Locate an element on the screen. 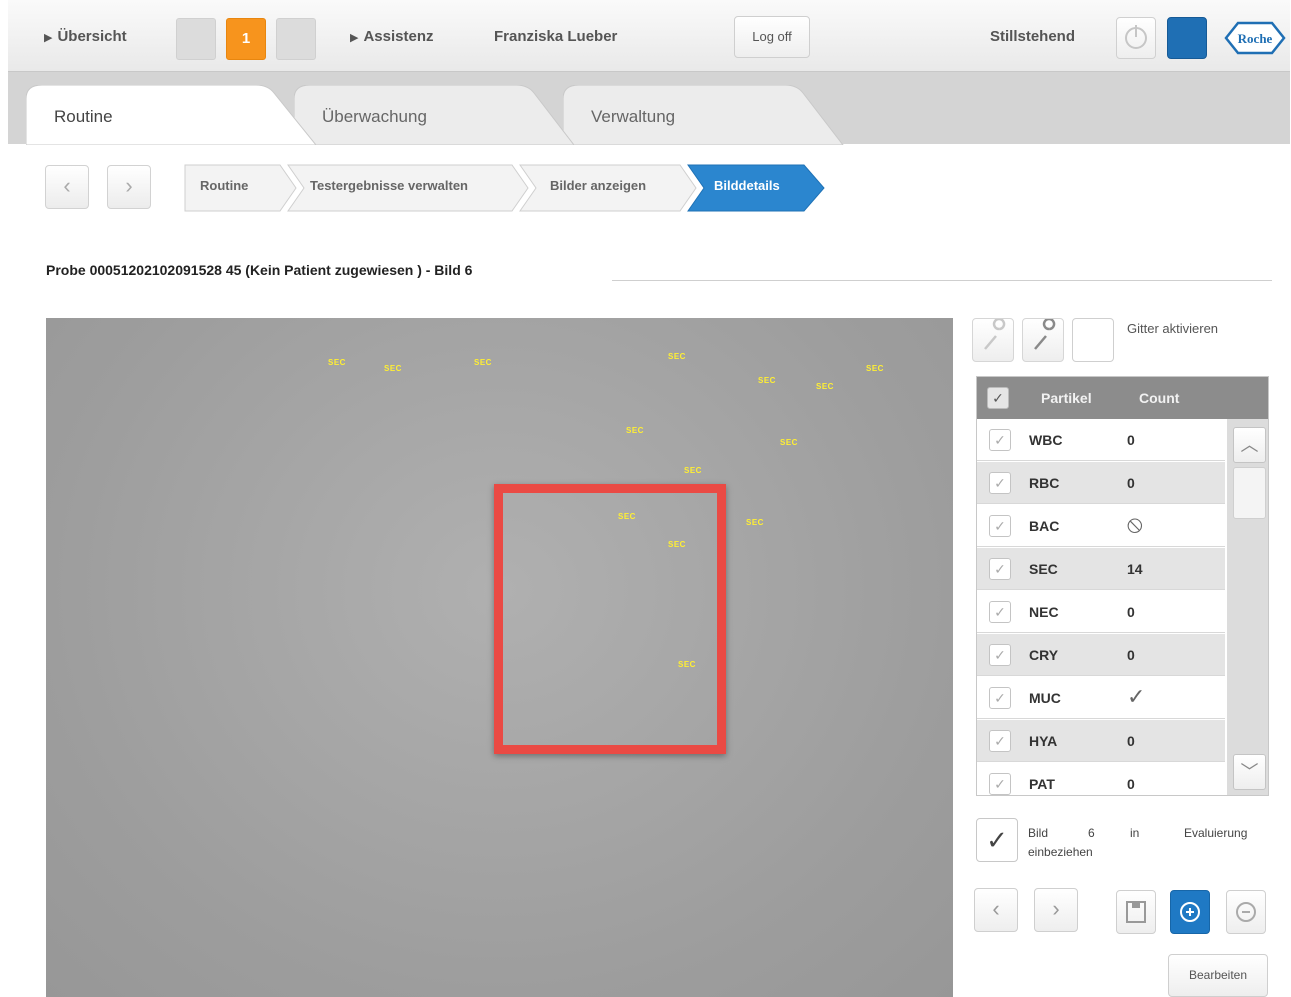 This screenshot has width=1291, height=997. next-image-button: › is located at coordinates (1056, 910).